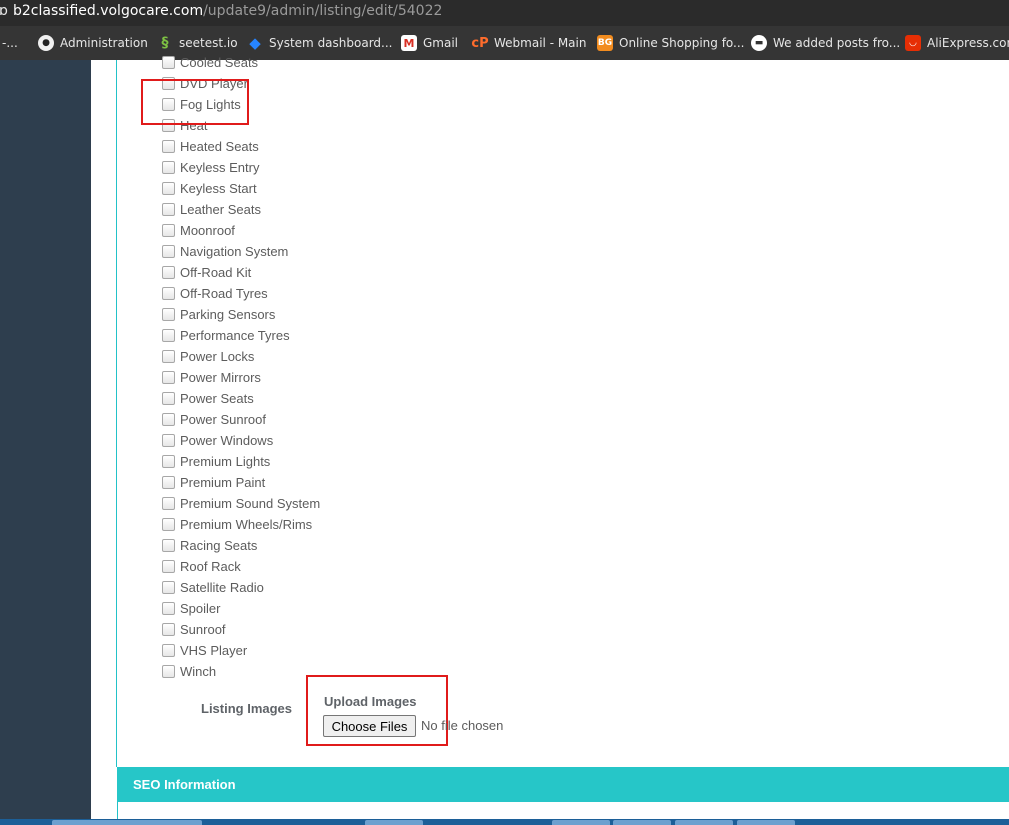  What do you see at coordinates (241, 314) in the screenshot?
I see `feature-option: Parking Sensors` at bounding box center [241, 314].